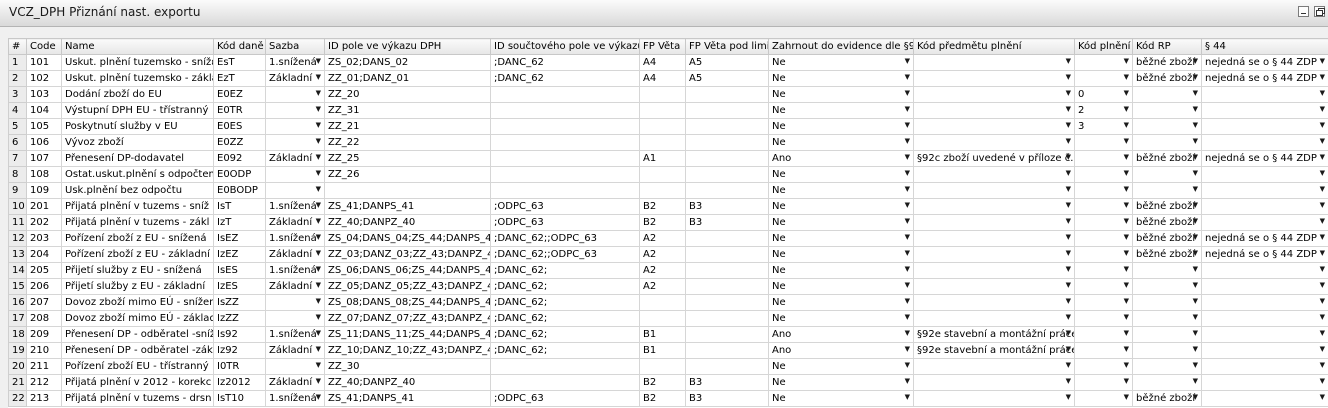 The image size is (1328, 408). I want to click on code-cell: 201, so click(44, 206).